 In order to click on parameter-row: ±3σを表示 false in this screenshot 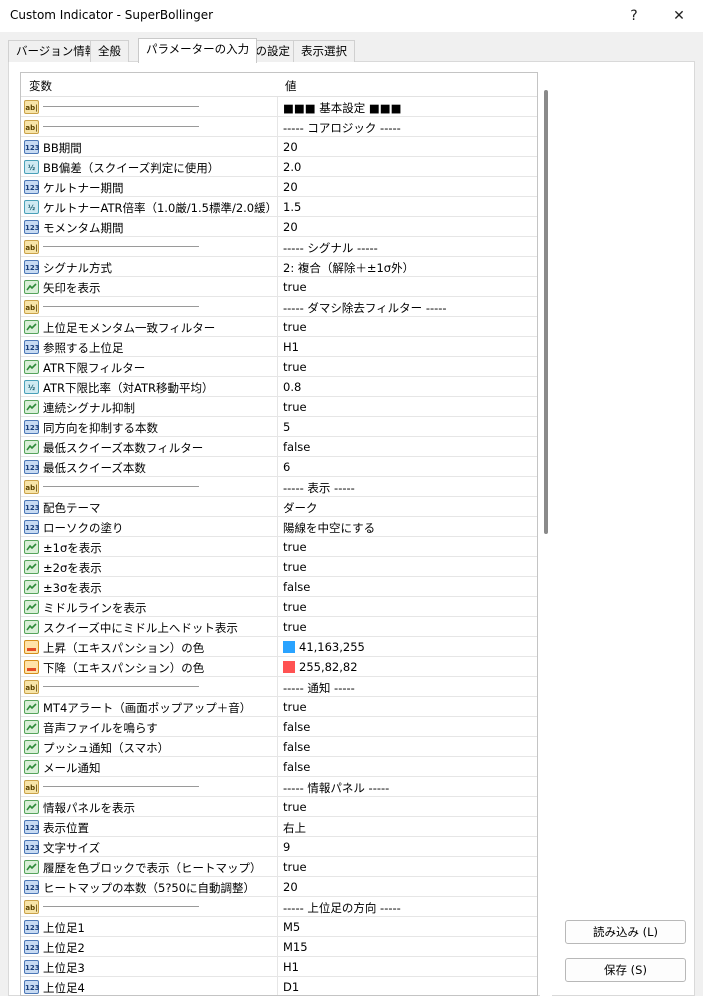, I will do `click(279, 587)`.